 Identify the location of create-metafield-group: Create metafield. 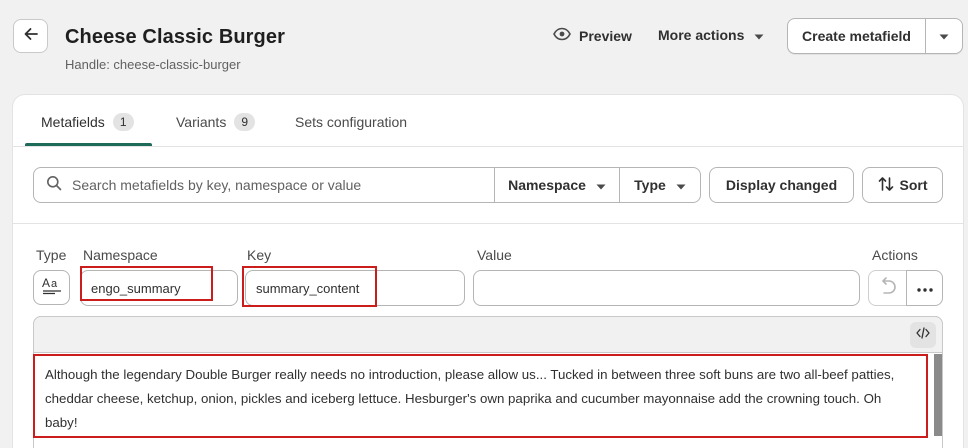
(875, 36).